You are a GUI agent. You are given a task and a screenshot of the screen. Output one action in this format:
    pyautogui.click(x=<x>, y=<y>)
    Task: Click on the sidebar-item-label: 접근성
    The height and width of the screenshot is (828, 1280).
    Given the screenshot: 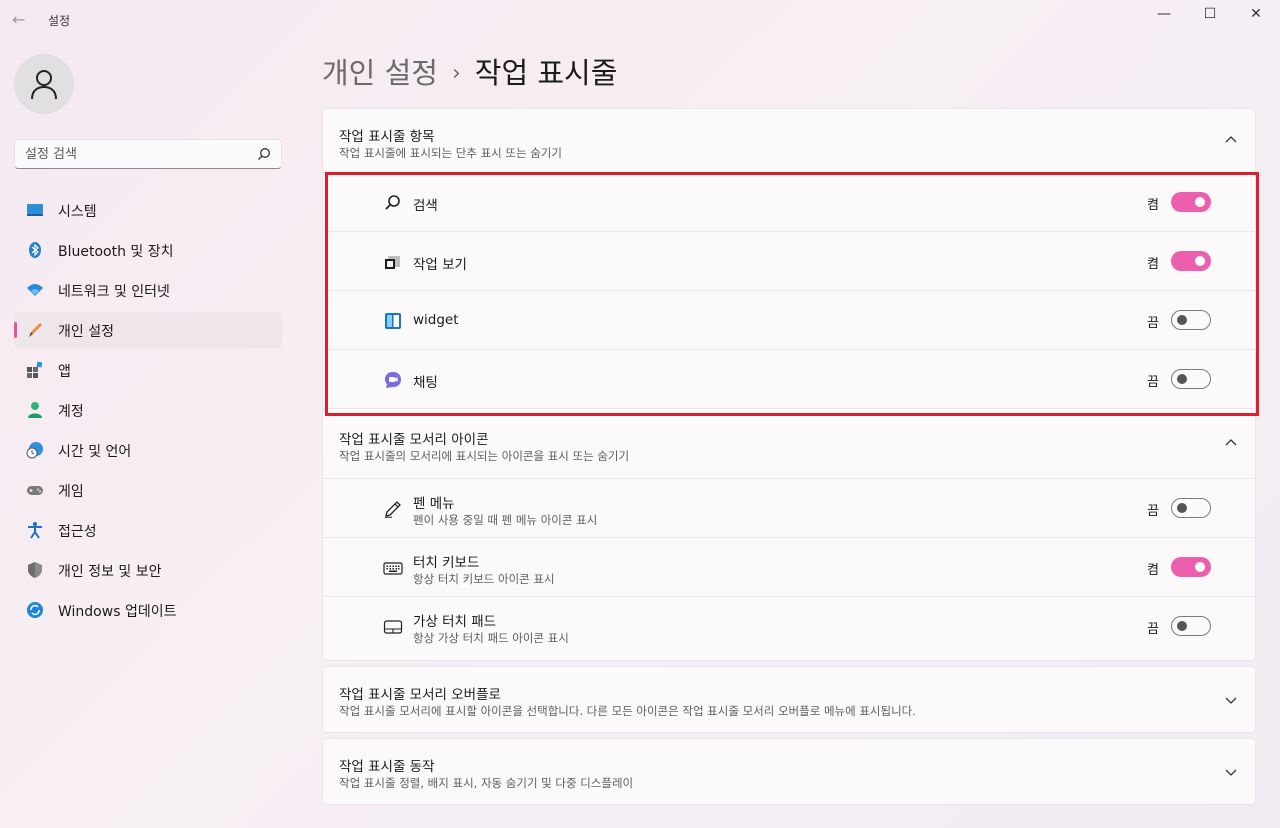 What is the action you would take?
    pyautogui.click(x=77, y=532)
    